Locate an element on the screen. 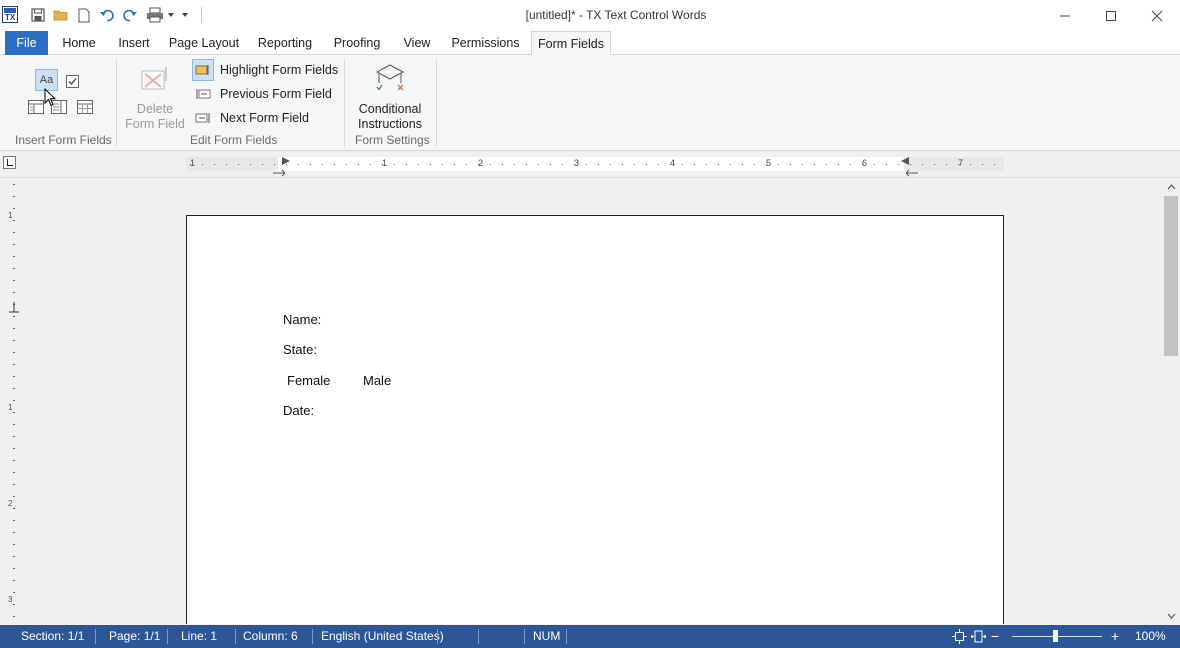 The image size is (1180, 648). tab-page-layout: Page Layout is located at coordinates (204, 43).